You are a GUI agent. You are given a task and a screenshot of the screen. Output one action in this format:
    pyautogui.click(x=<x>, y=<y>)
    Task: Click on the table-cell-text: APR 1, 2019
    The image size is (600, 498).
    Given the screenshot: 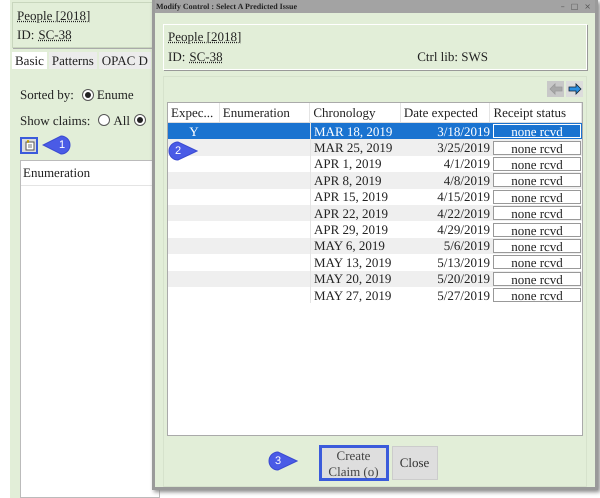 What is the action you would take?
    pyautogui.click(x=348, y=164)
    